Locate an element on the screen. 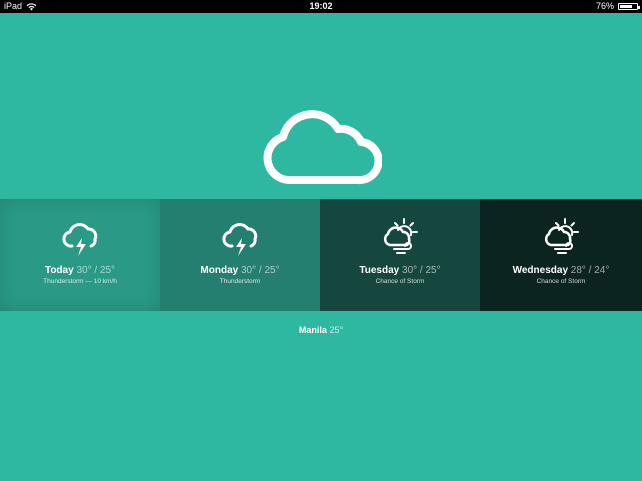  clock: 19:02 is located at coordinates (321, 6).